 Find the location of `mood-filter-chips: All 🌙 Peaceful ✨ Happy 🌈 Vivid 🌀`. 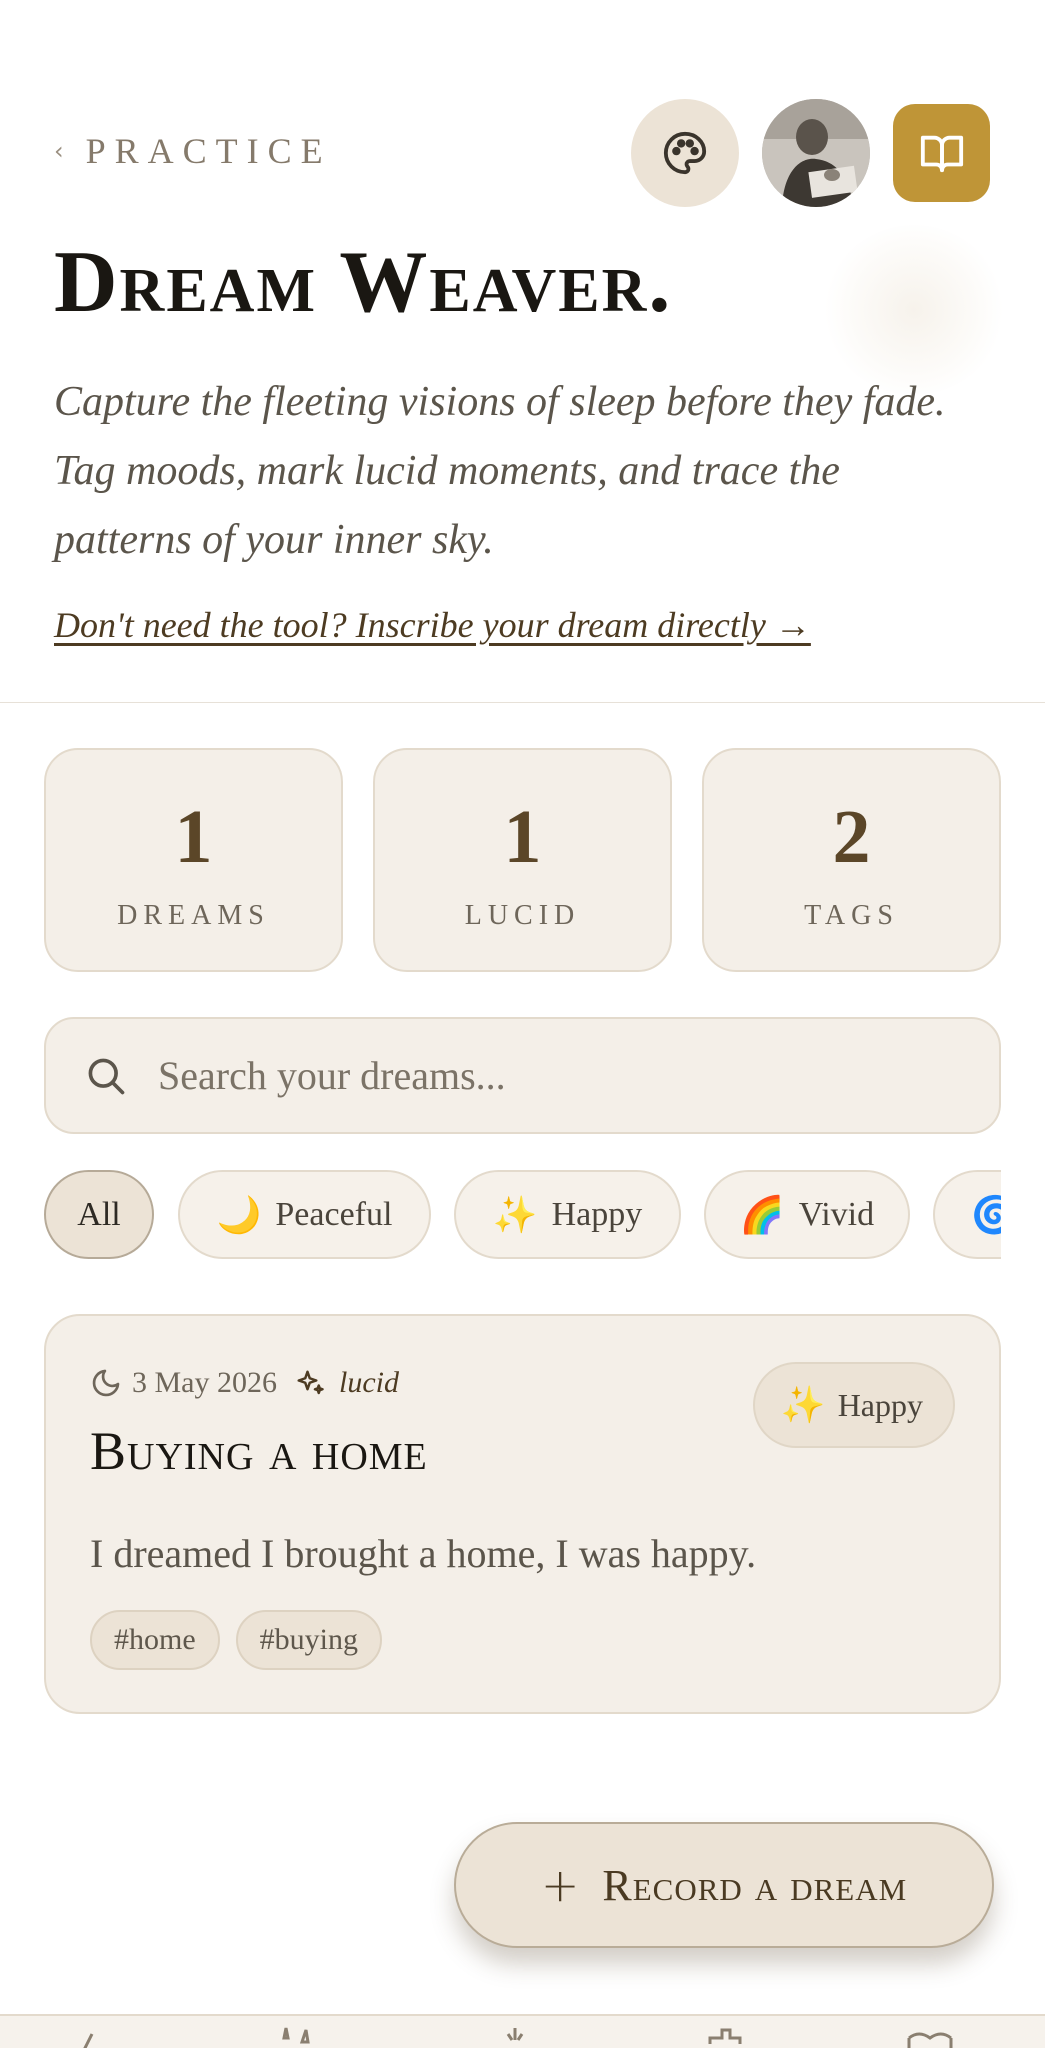

mood-filter-chips: All 🌙 Peaceful ✨ Happy 🌈 Vivid 🌀 is located at coordinates (522, 1215).